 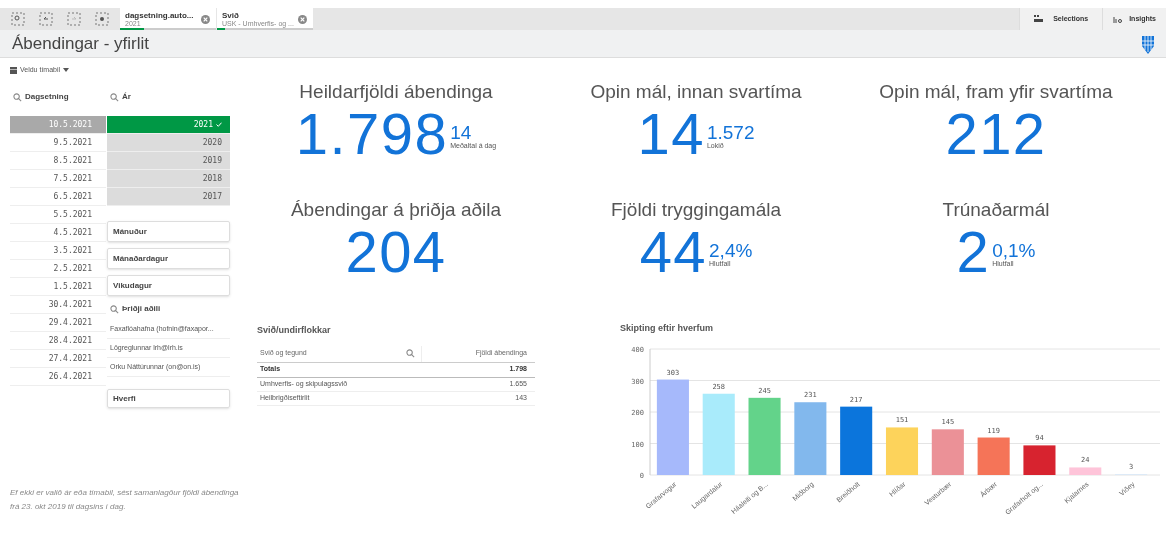 I want to click on filter-box: Mánaðardagur, so click(x=168, y=258).